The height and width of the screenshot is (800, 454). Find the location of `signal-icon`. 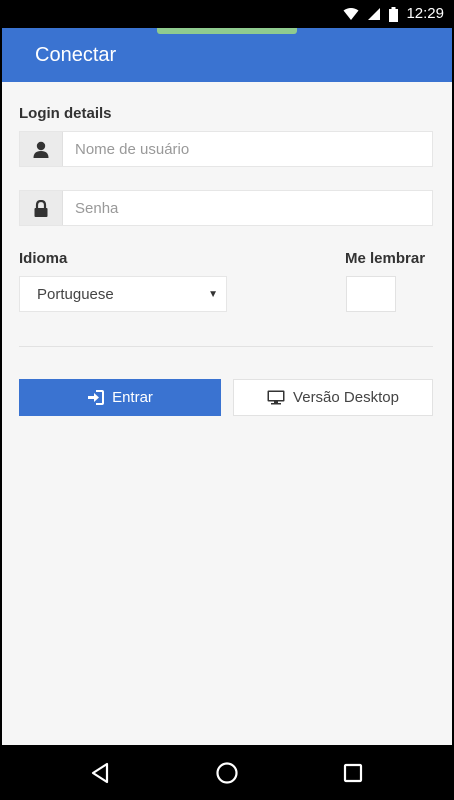

signal-icon is located at coordinates (374, 14).